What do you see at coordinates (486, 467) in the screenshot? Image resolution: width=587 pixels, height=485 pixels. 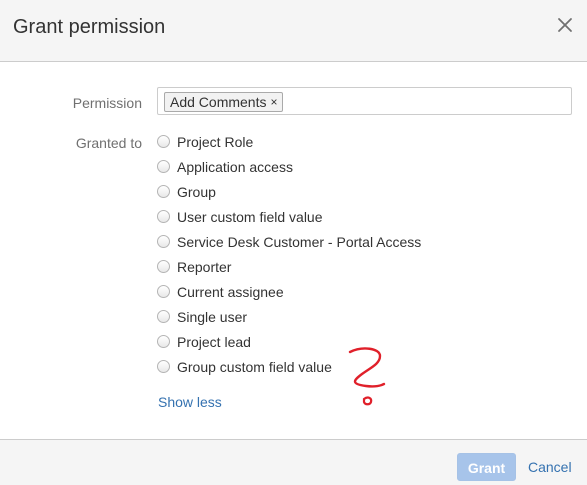 I see `grant-button: Grant` at bounding box center [486, 467].